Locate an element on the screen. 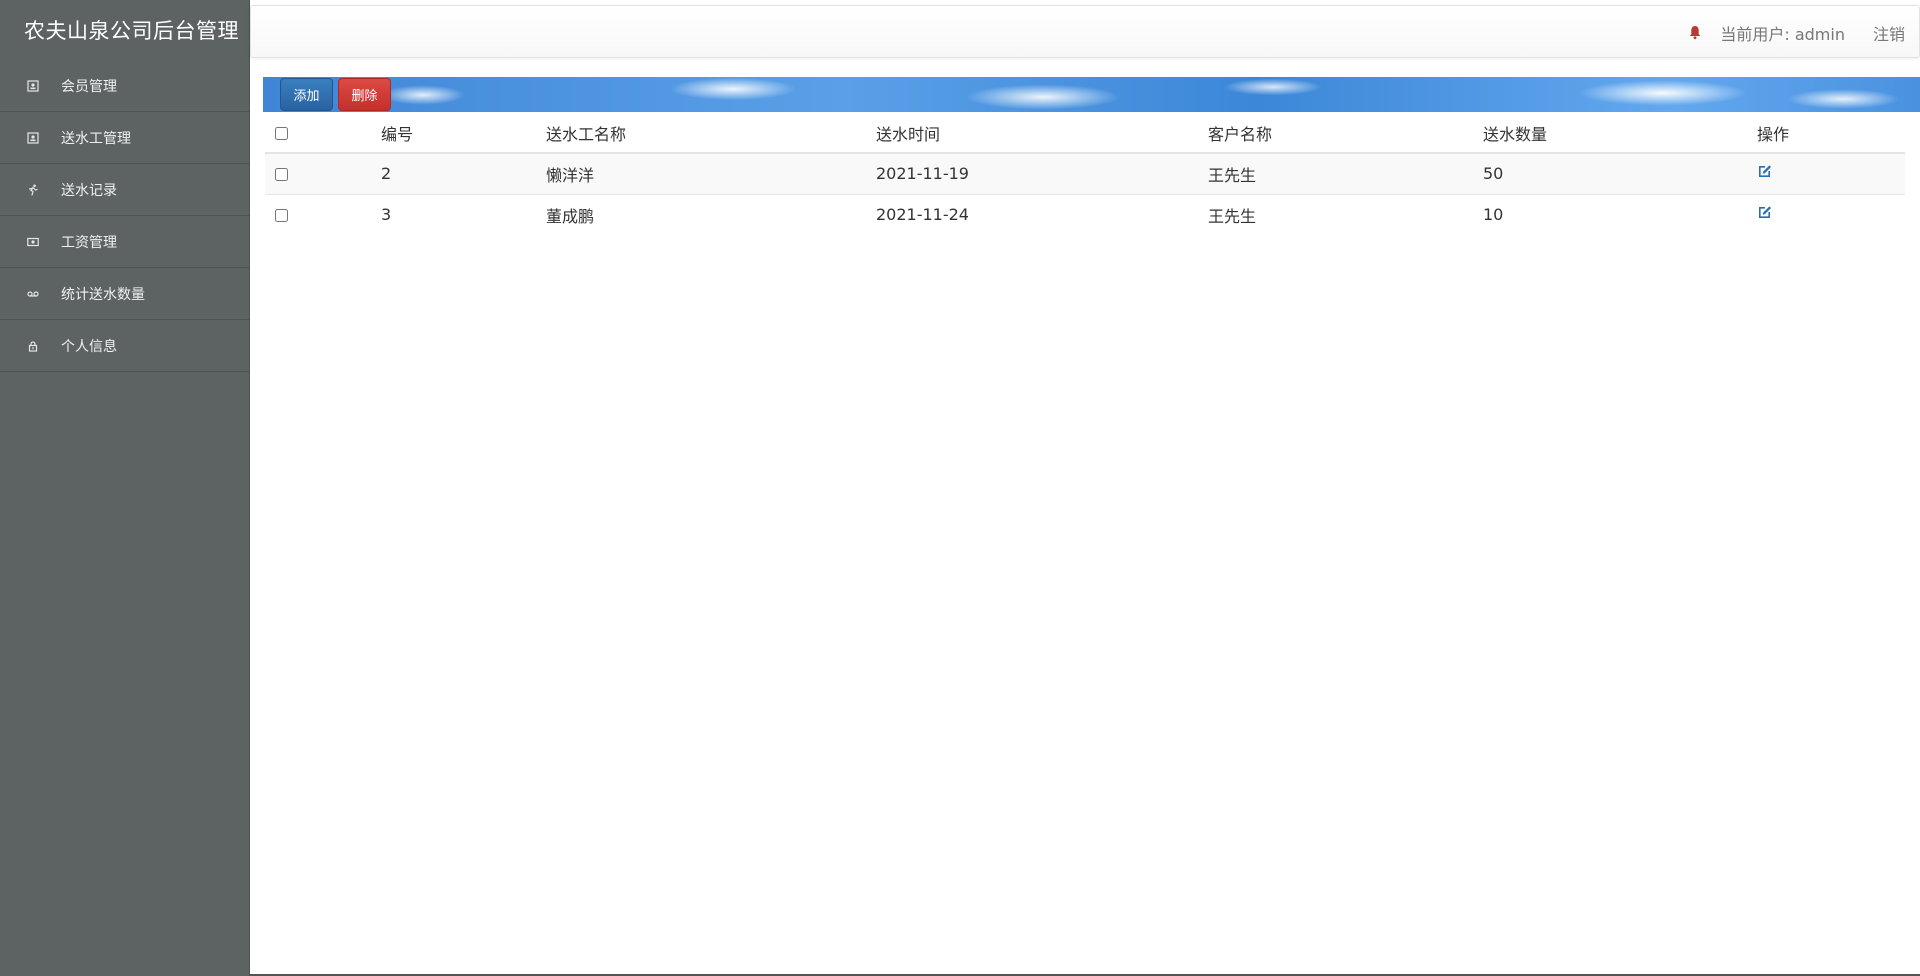 The height and width of the screenshot is (976, 1920). sidebar-item-salary-management: 工资管理 is located at coordinates (124, 242).